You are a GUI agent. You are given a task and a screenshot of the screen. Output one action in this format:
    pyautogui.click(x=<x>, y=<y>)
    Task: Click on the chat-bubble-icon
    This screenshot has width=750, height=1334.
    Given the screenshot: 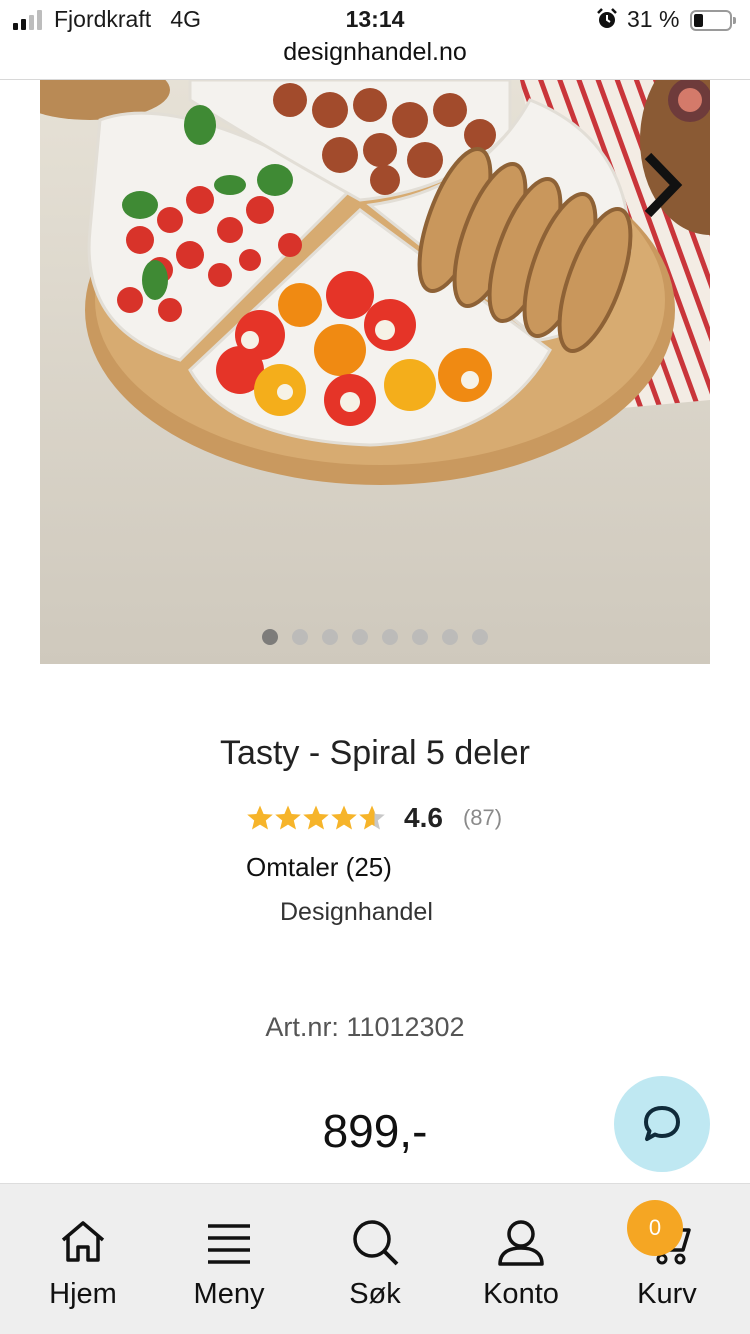 What is the action you would take?
    pyautogui.click(x=662, y=1123)
    